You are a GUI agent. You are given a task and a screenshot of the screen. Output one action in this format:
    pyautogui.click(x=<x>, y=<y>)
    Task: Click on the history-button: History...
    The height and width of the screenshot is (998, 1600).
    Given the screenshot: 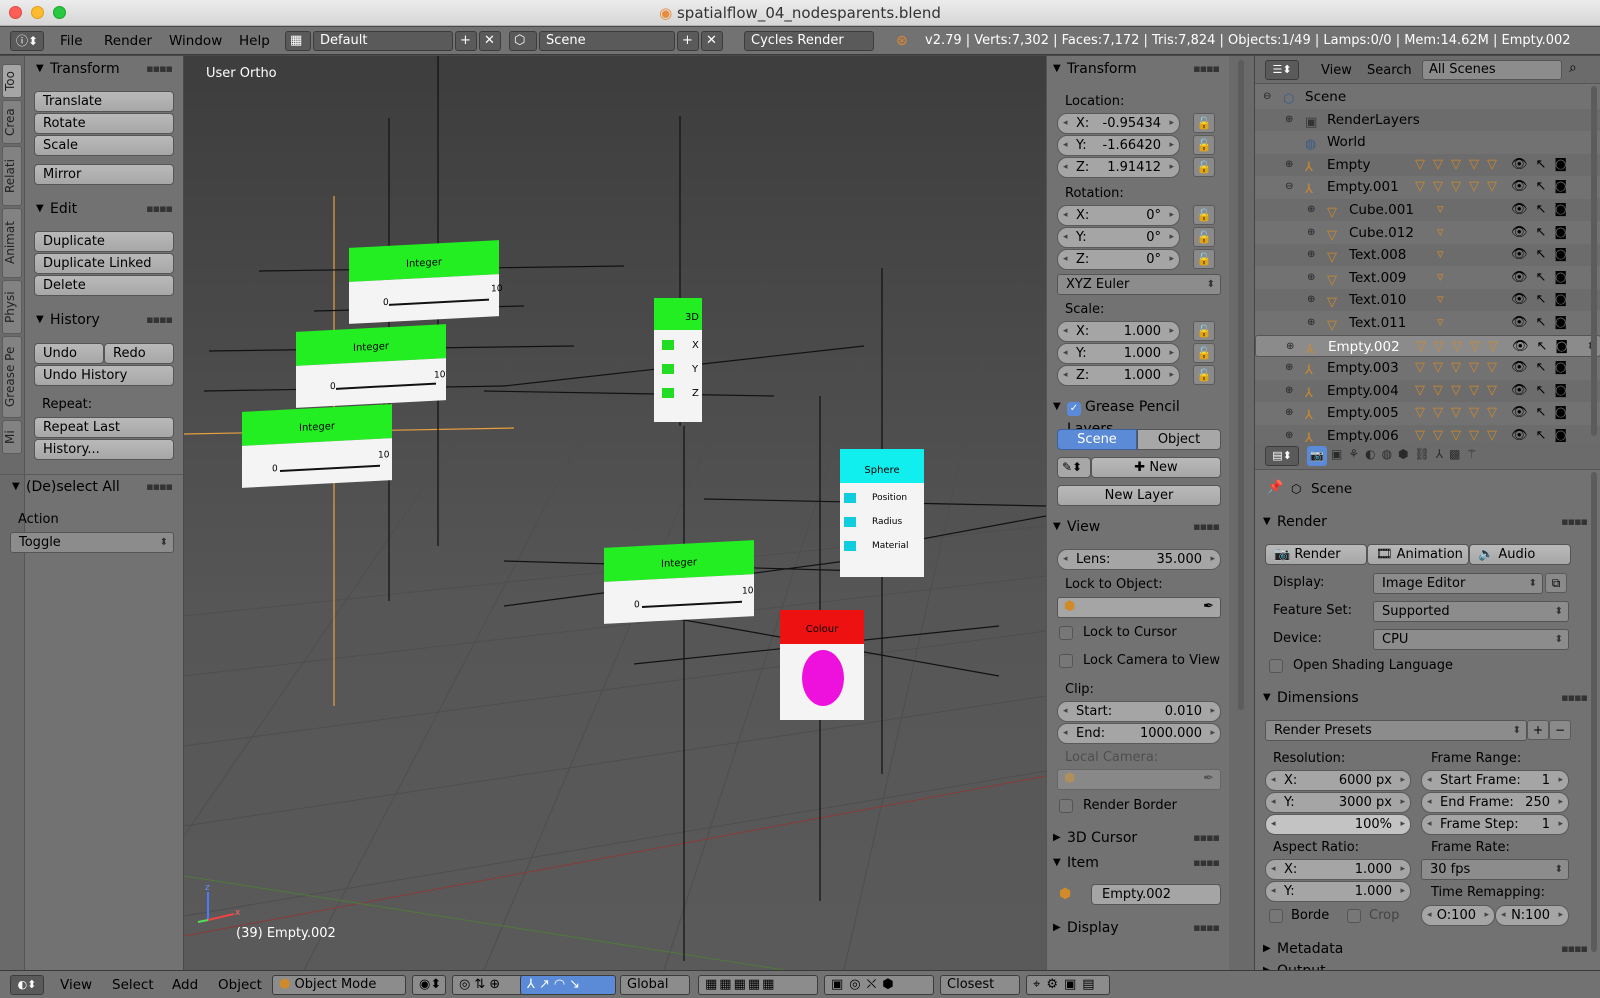 What is the action you would take?
    pyautogui.click(x=104, y=449)
    